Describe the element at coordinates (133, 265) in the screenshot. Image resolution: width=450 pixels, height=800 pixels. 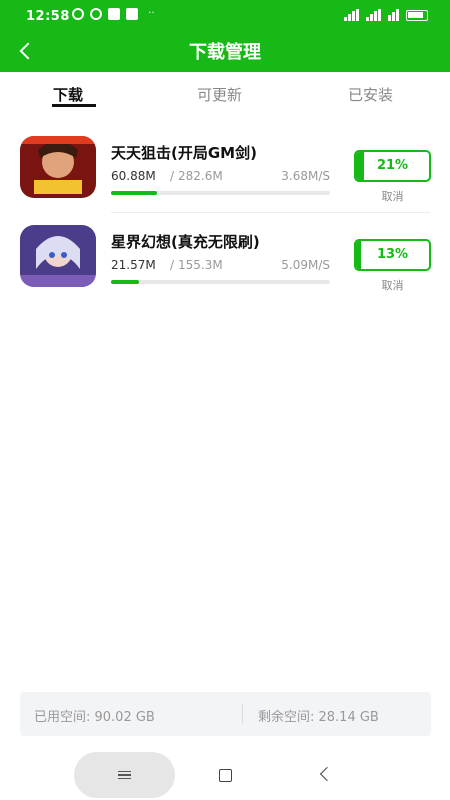
I see `downloaded-size: 21.57M` at that location.